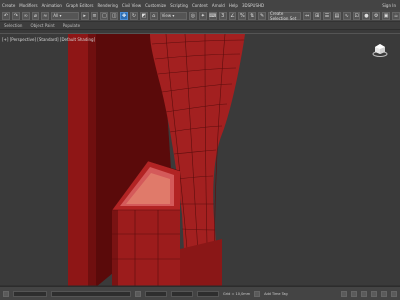 The image size is (400, 300). I want to click on grid-size-label: Grid = 10,0mm, so click(237, 293).